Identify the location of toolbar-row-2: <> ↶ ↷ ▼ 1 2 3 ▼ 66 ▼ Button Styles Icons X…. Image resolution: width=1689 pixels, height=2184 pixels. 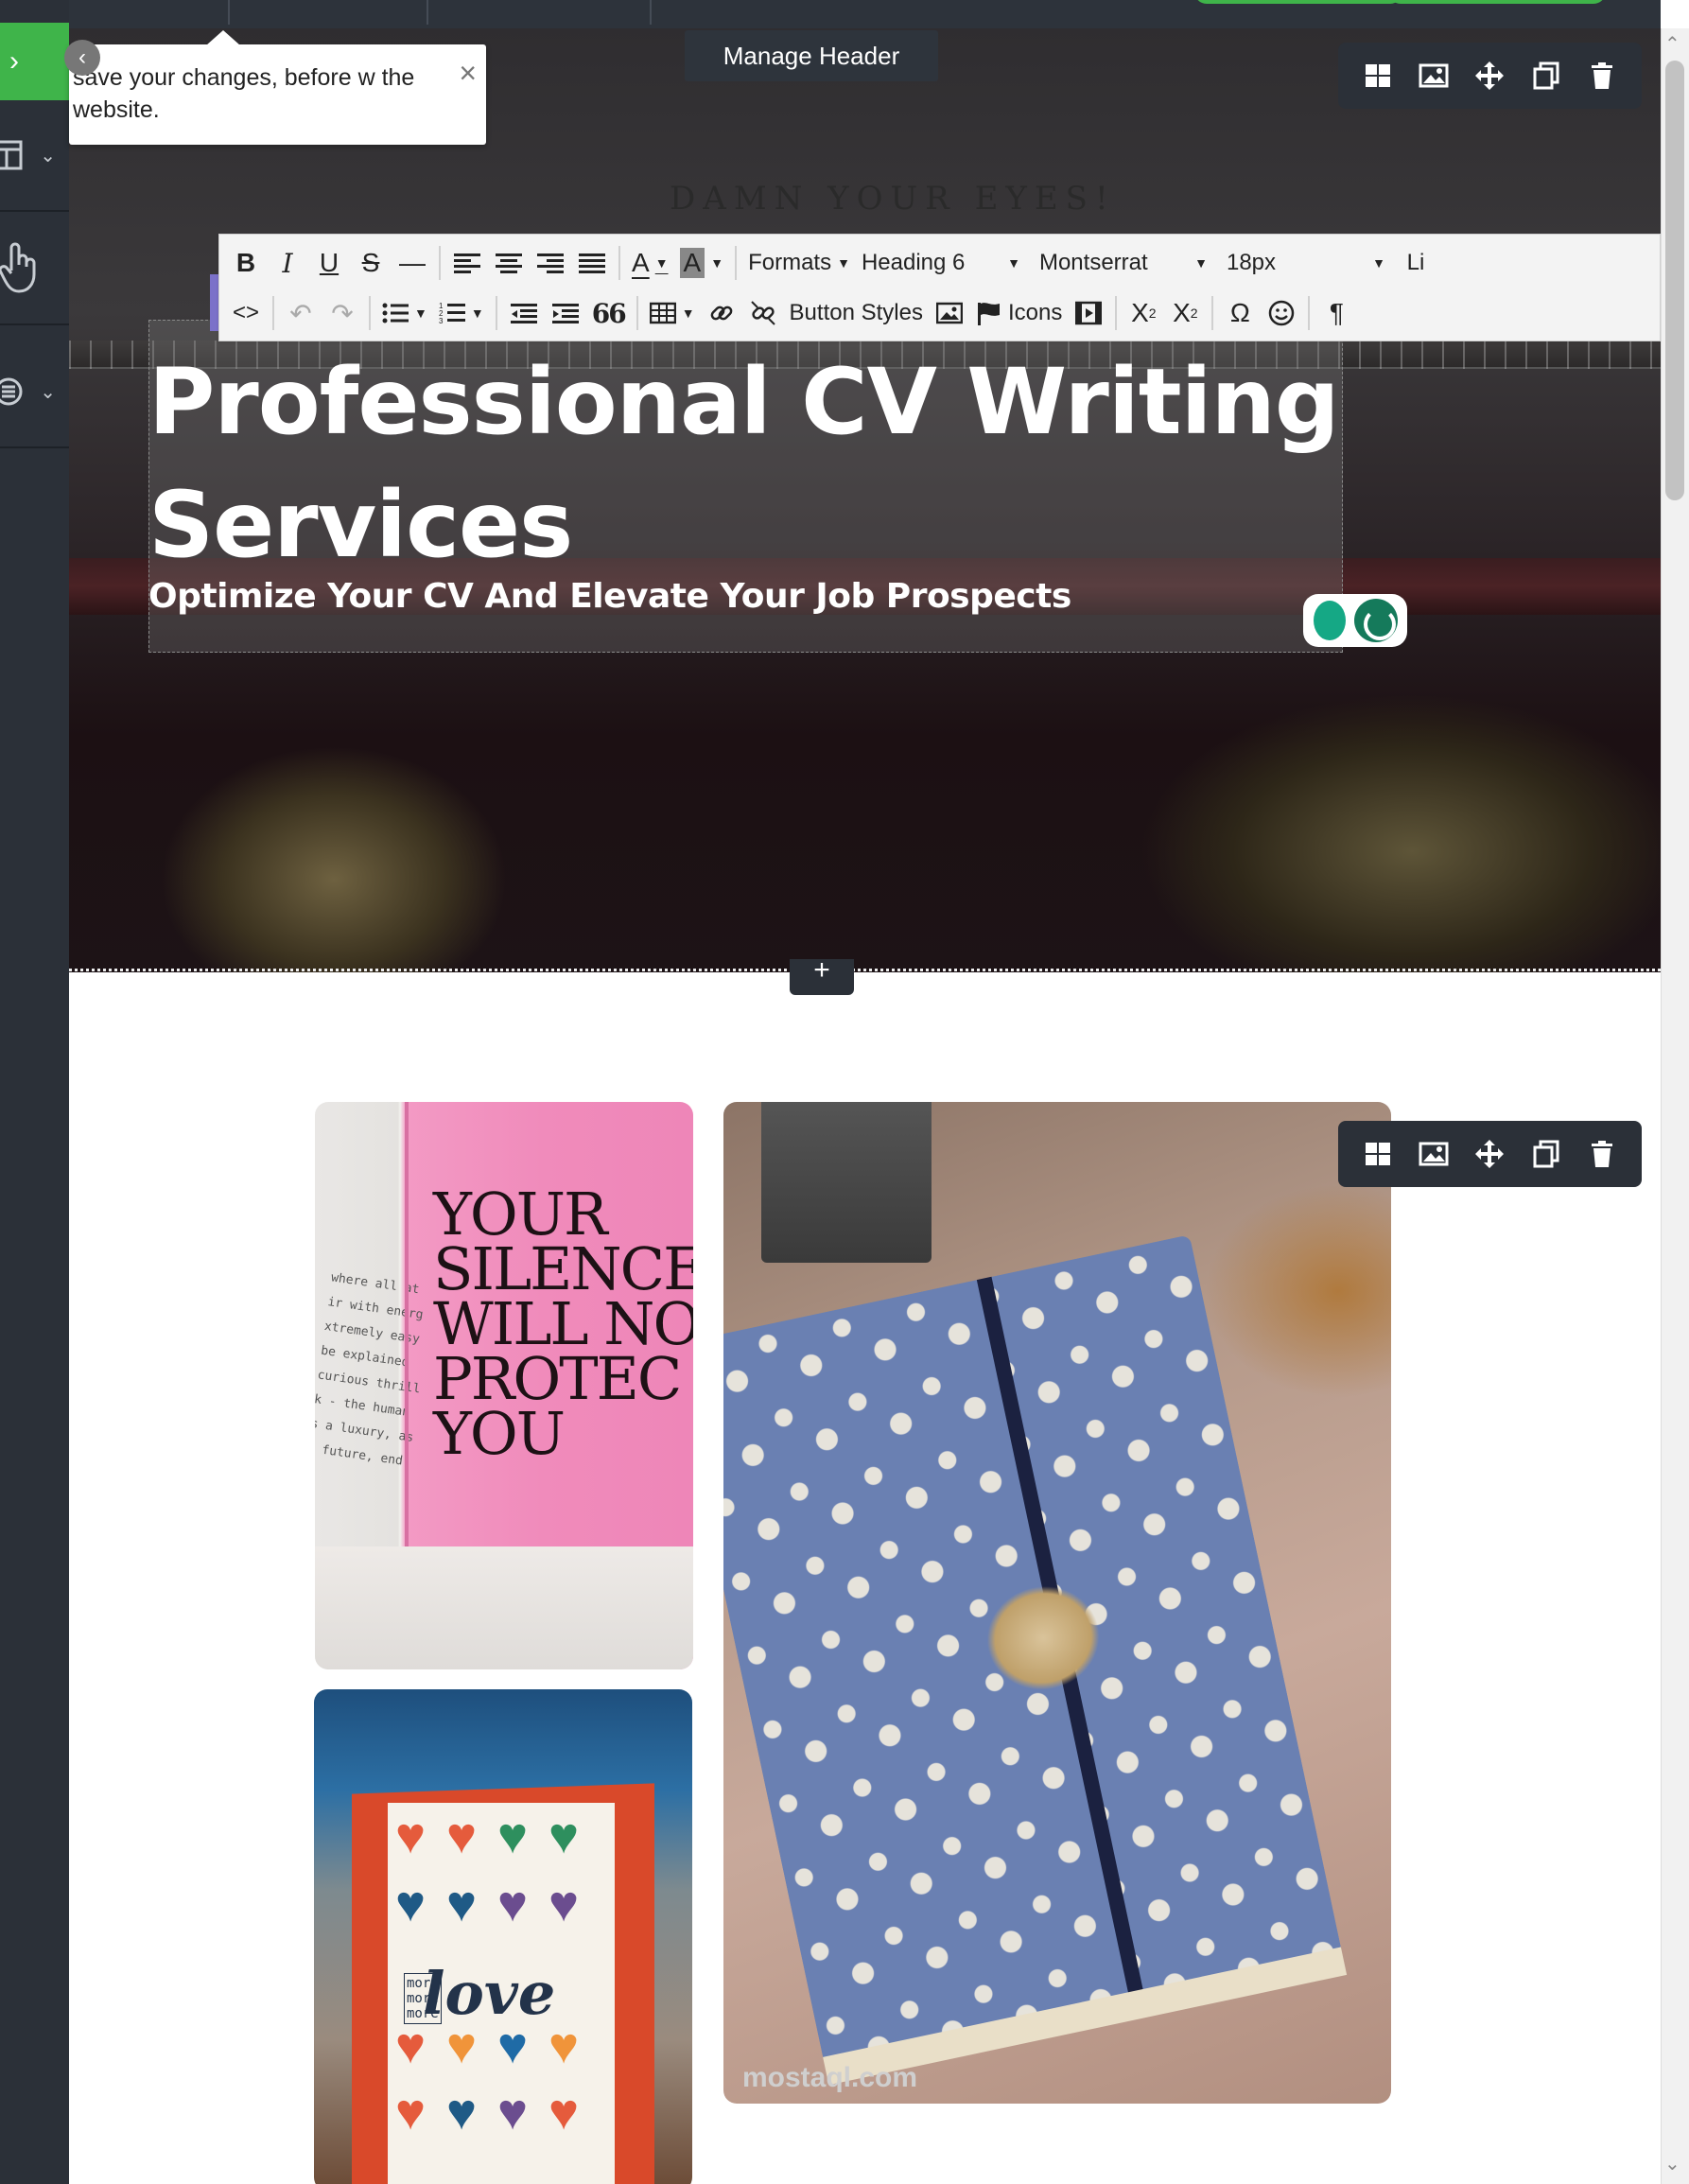
(940, 313).